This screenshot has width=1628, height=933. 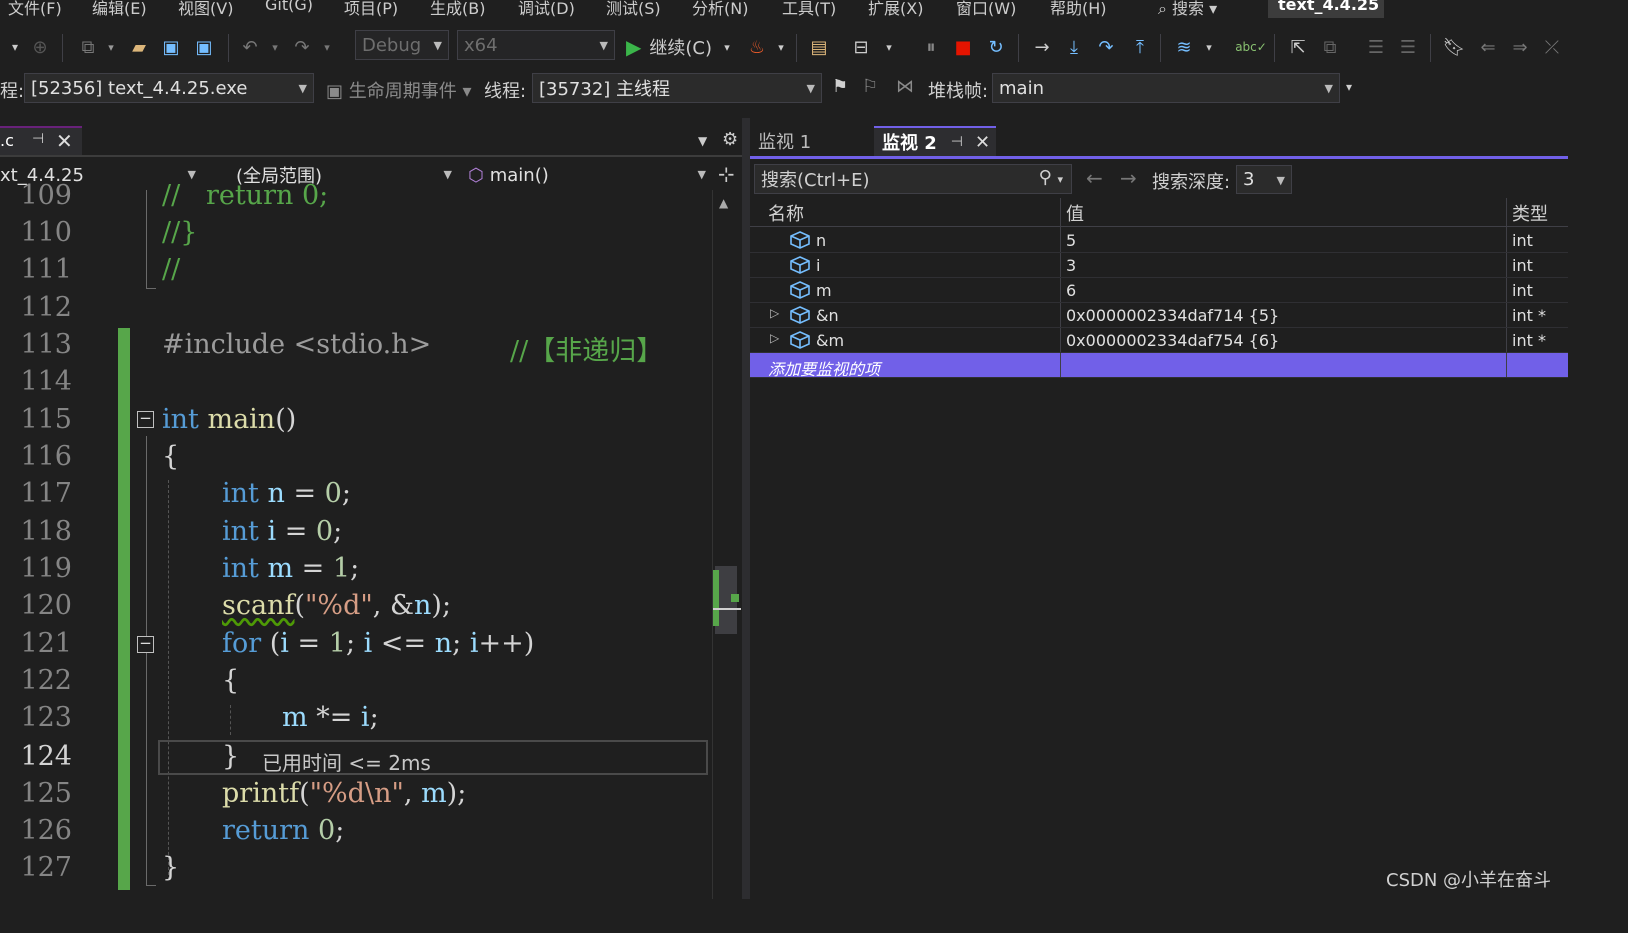 What do you see at coordinates (723, 203) in the screenshot?
I see `scroll-up-icon: ▲` at bounding box center [723, 203].